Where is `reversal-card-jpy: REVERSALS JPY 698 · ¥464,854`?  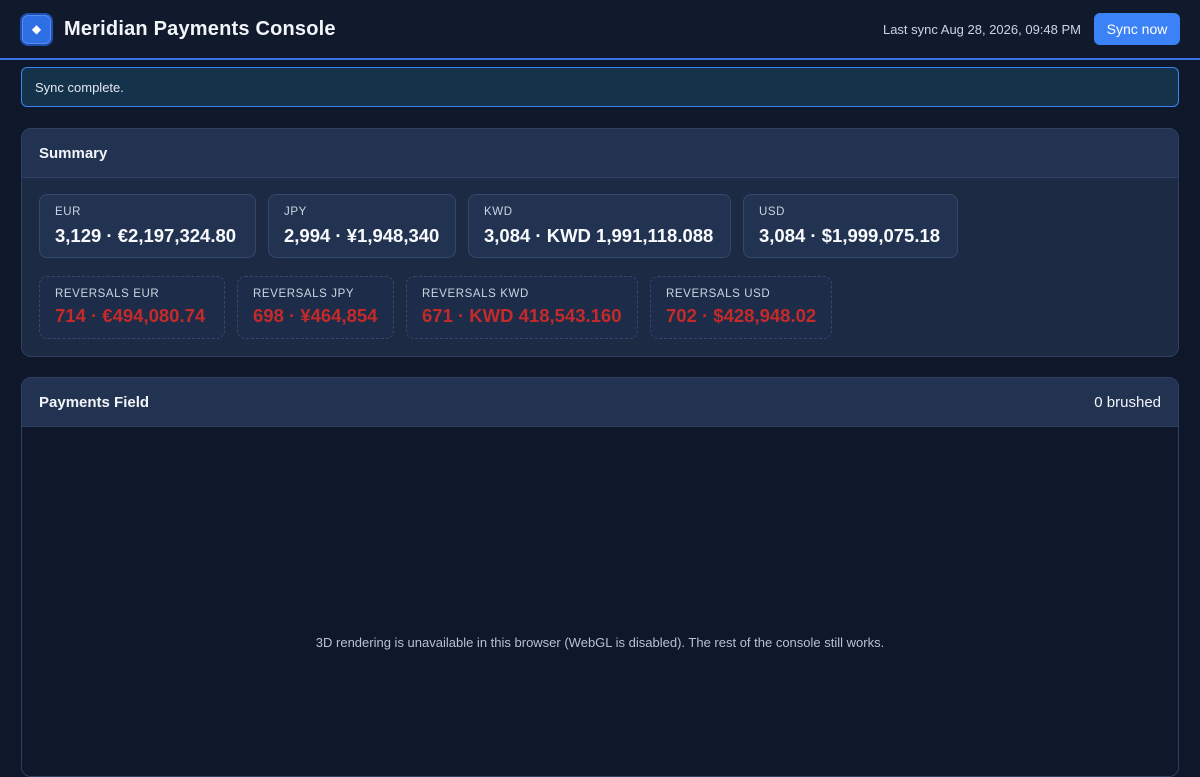 reversal-card-jpy: REVERSALS JPY 698 · ¥464,854 is located at coordinates (315, 307).